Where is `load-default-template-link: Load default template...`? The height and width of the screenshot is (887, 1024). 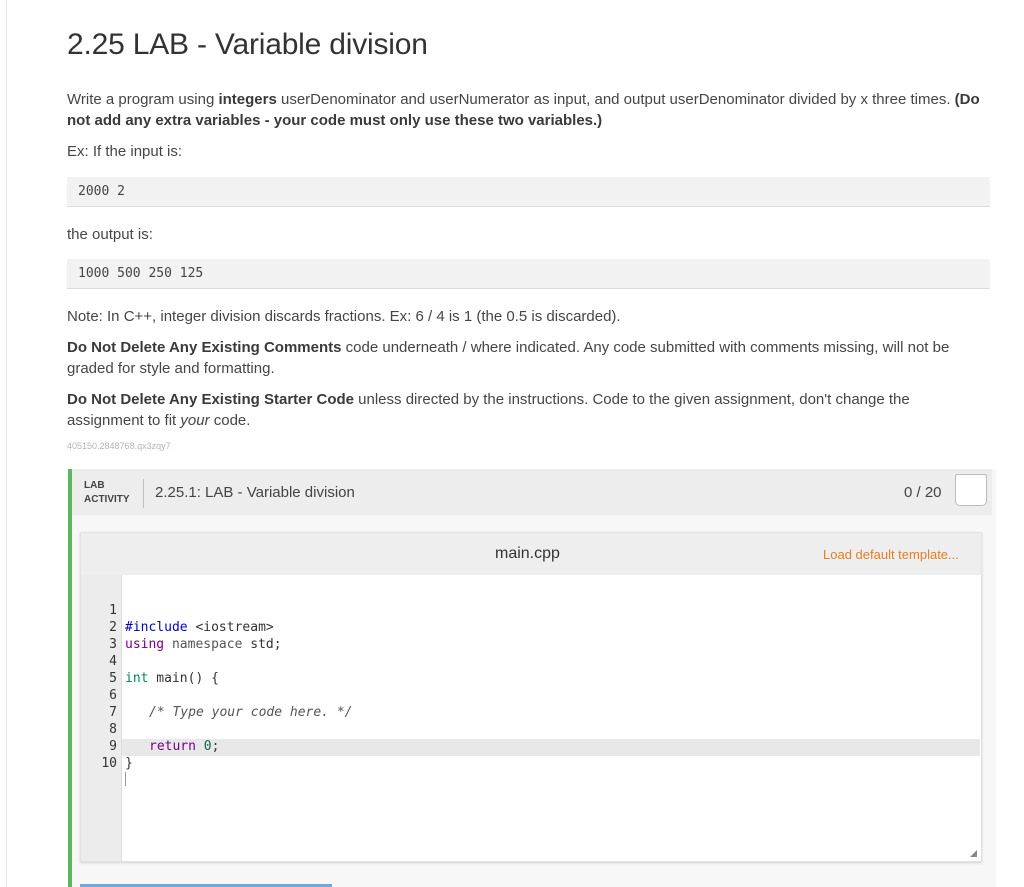 load-default-template-link: Load default template... is located at coordinates (891, 554).